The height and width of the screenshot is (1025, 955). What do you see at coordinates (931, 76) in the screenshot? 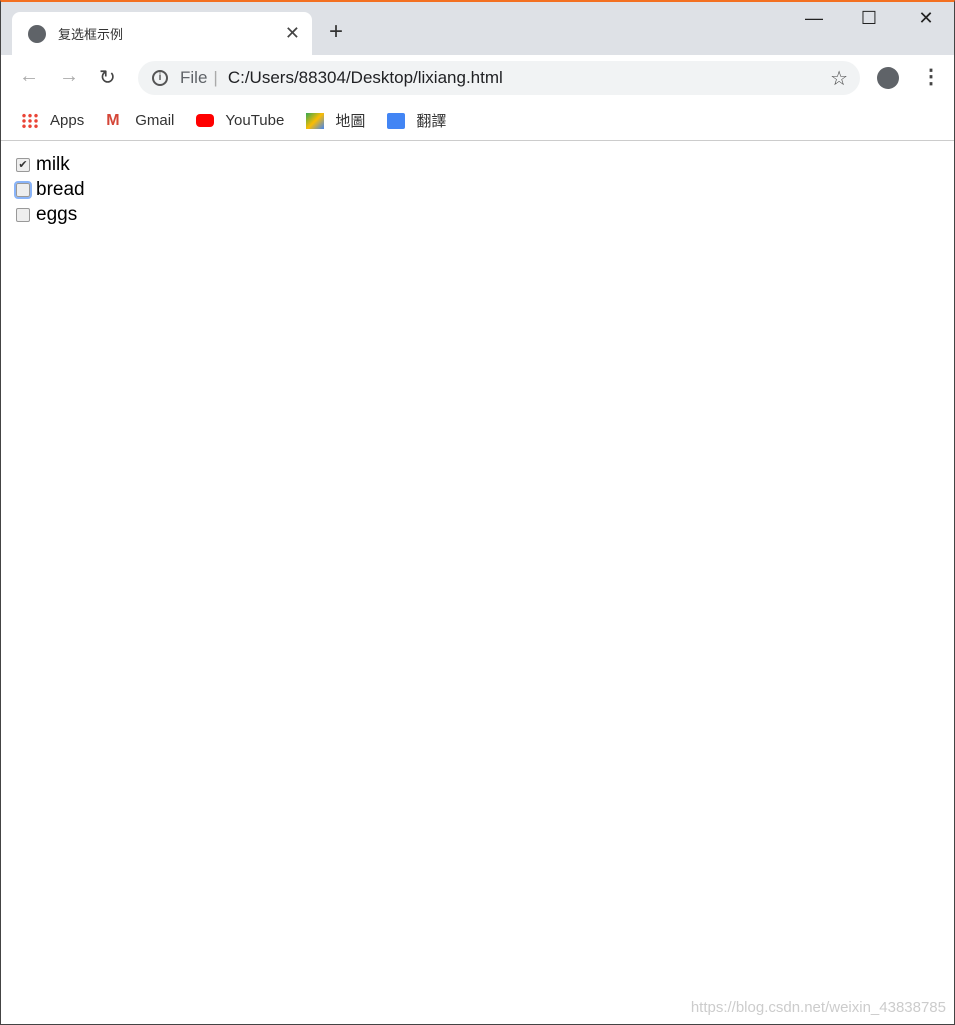
I see `menu-button: ⋮` at bounding box center [931, 76].